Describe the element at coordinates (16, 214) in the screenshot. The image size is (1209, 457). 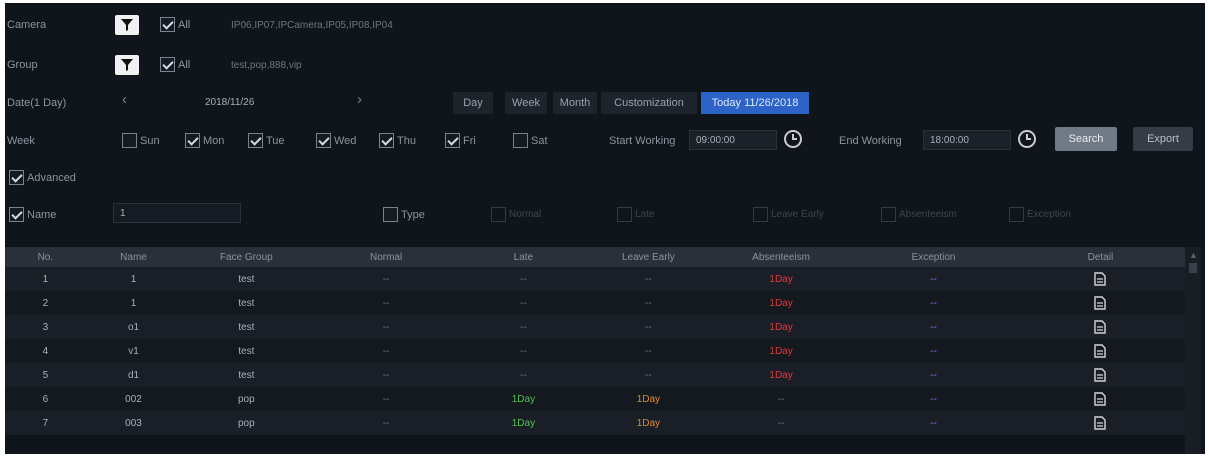
I see `name-checkbox` at that location.